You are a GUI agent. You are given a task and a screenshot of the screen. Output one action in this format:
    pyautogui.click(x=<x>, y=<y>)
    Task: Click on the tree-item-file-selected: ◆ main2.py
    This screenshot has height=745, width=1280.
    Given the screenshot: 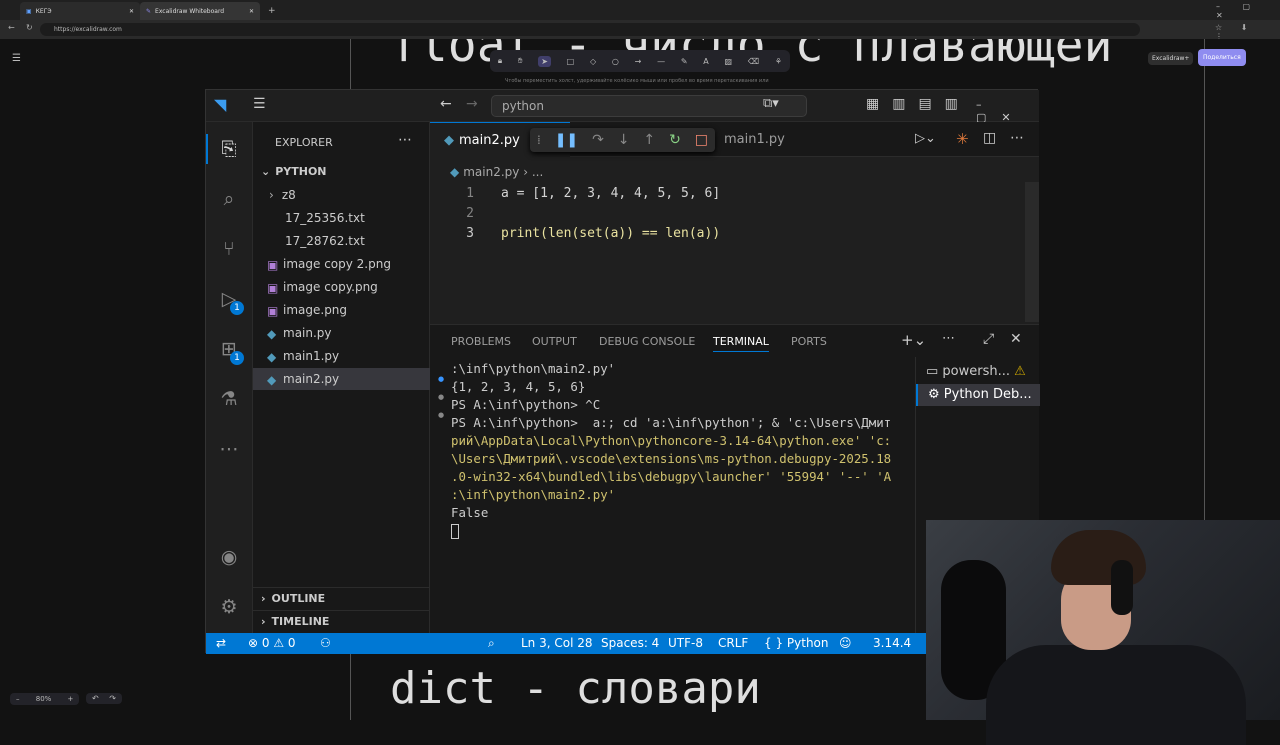 What is the action you would take?
    pyautogui.click(x=341, y=379)
    